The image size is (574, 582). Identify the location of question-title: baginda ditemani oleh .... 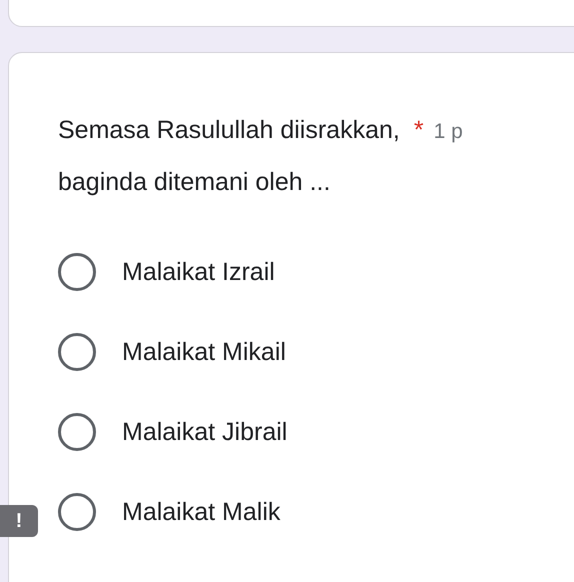
(194, 182).